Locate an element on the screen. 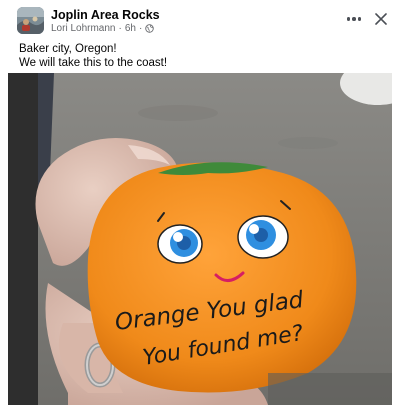  caption-line: Baker city, Oregon! is located at coordinates (68, 49).